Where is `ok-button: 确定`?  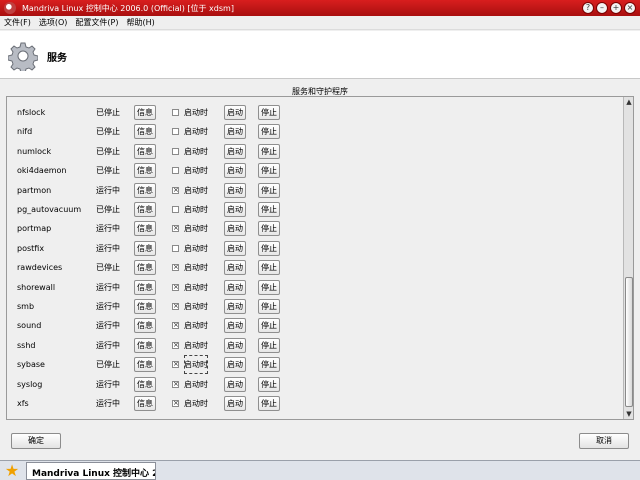 ok-button: 确定 is located at coordinates (36, 441).